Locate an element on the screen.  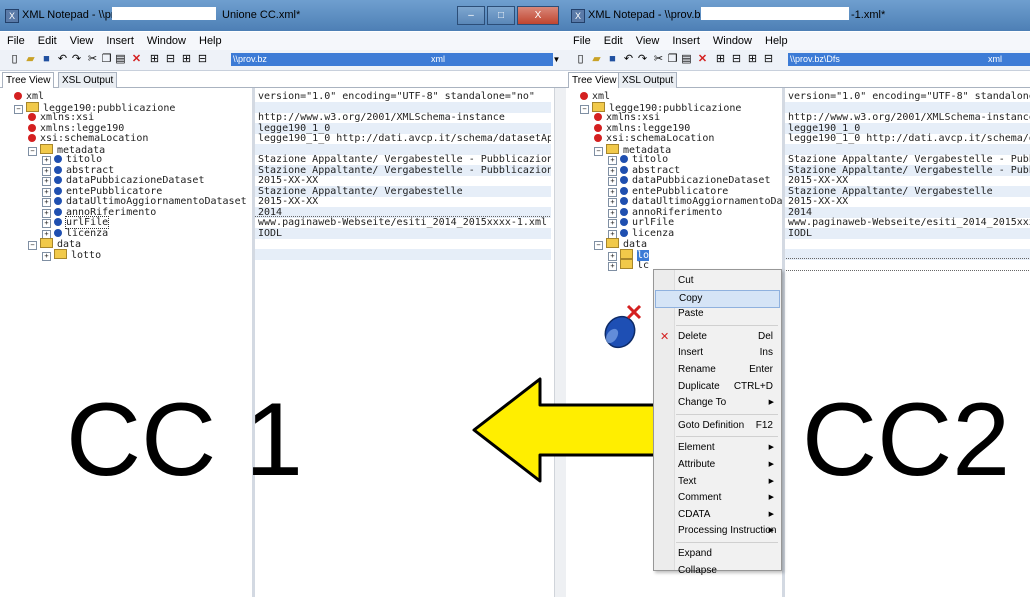
tree-node: + lc is located at coordinates (628, 265).